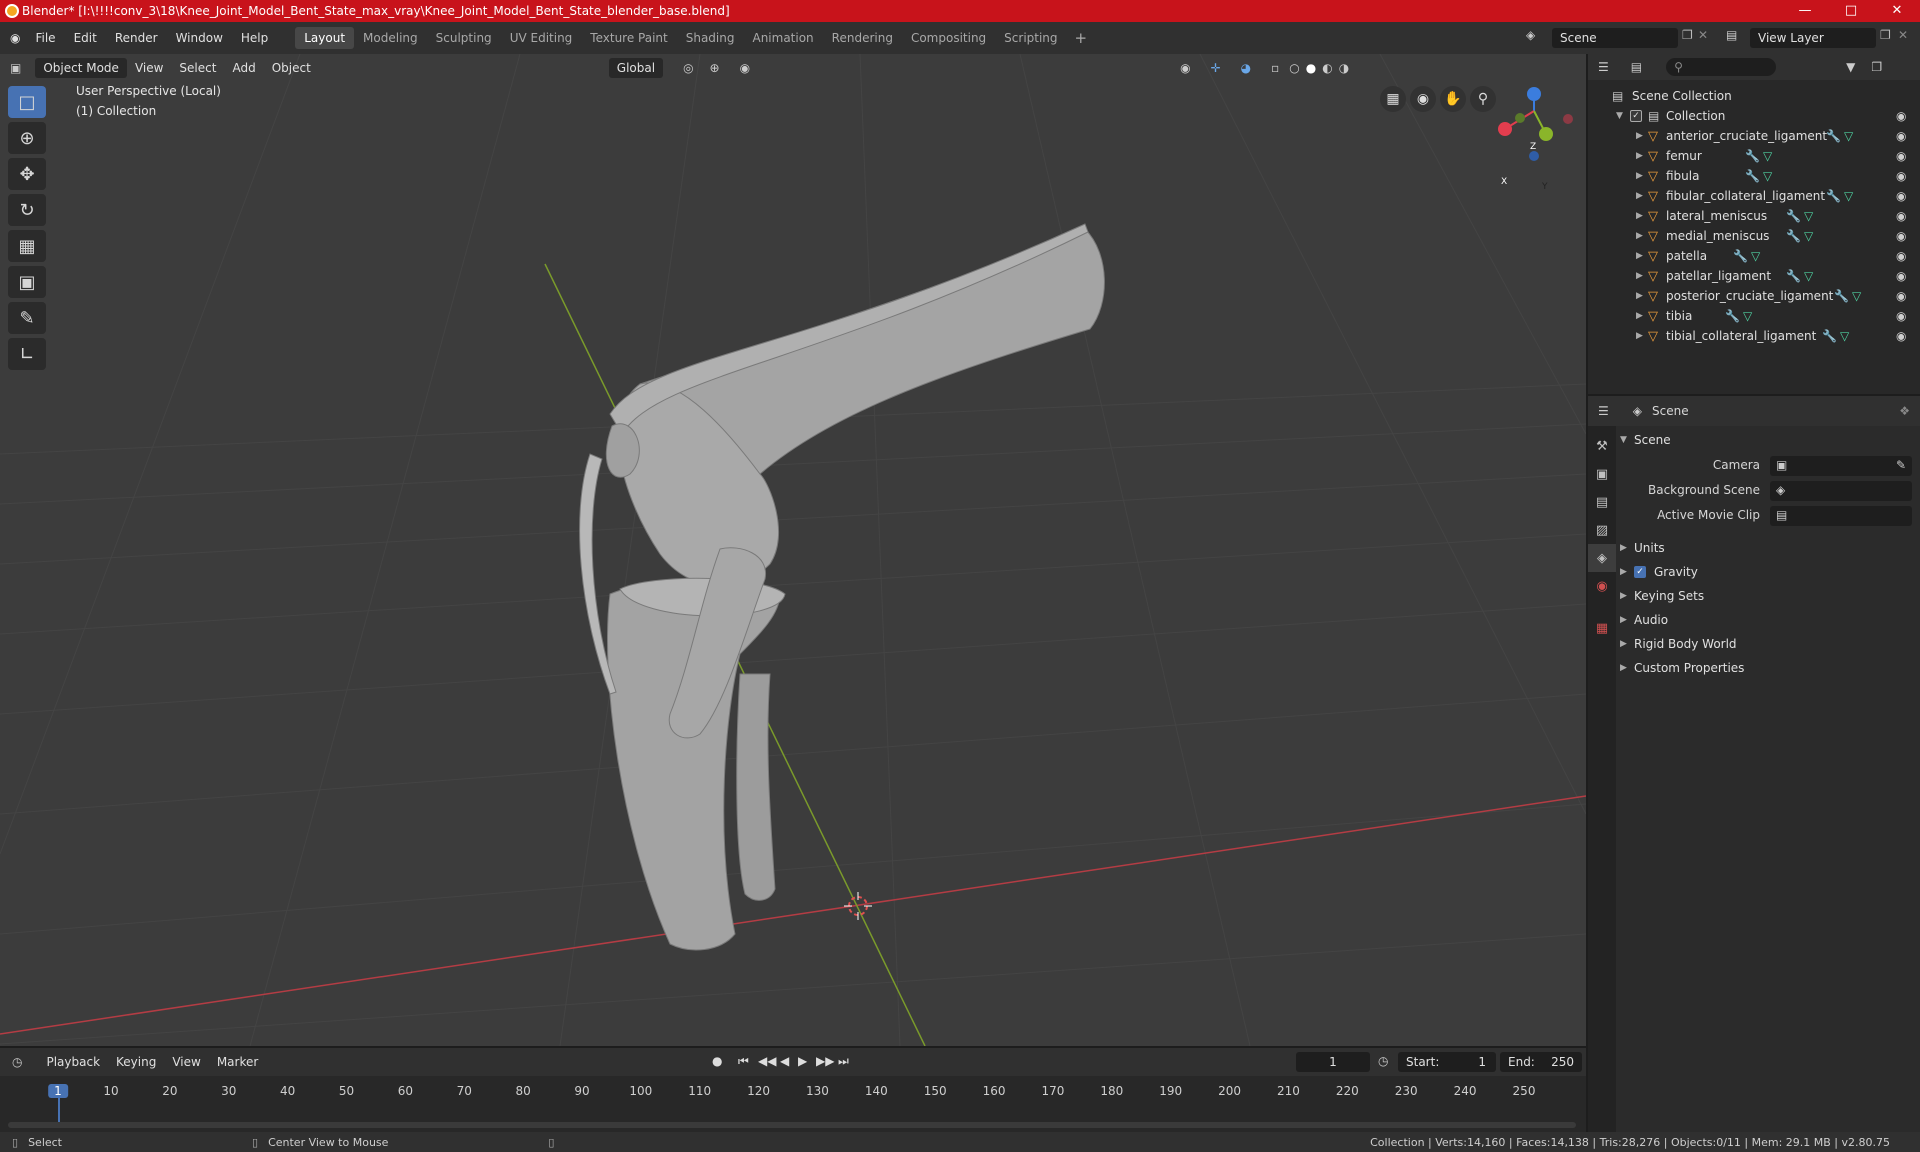  I want to click on tab-texture-paint: Texture Paint, so click(628, 38).